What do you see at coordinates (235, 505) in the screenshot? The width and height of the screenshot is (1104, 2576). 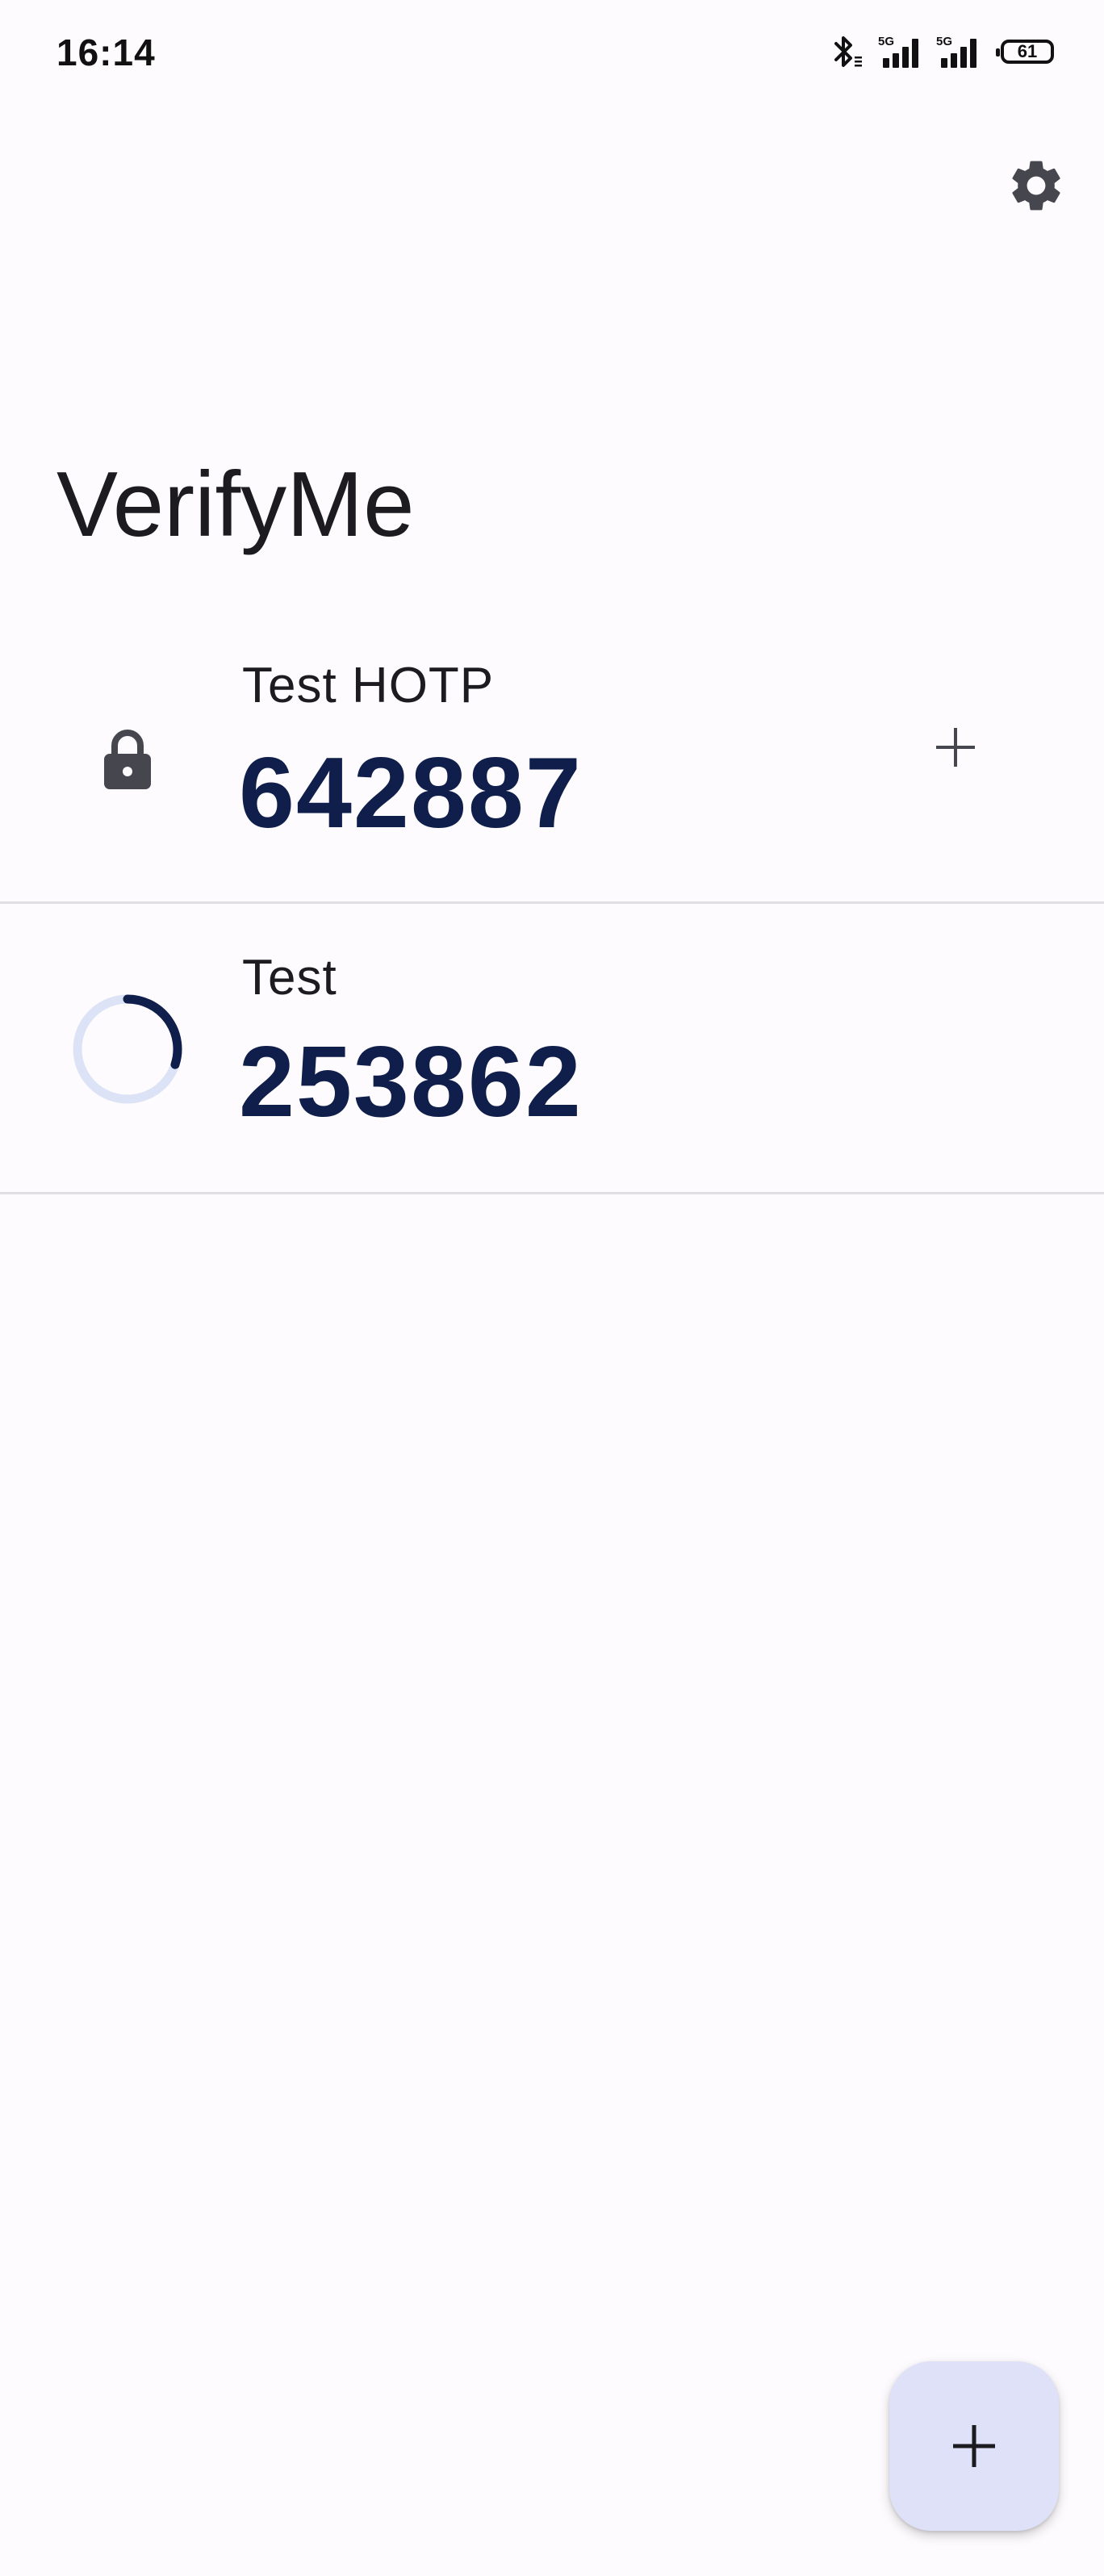 I see `page-title: VerifyMe` at bounding box center [235, 505].